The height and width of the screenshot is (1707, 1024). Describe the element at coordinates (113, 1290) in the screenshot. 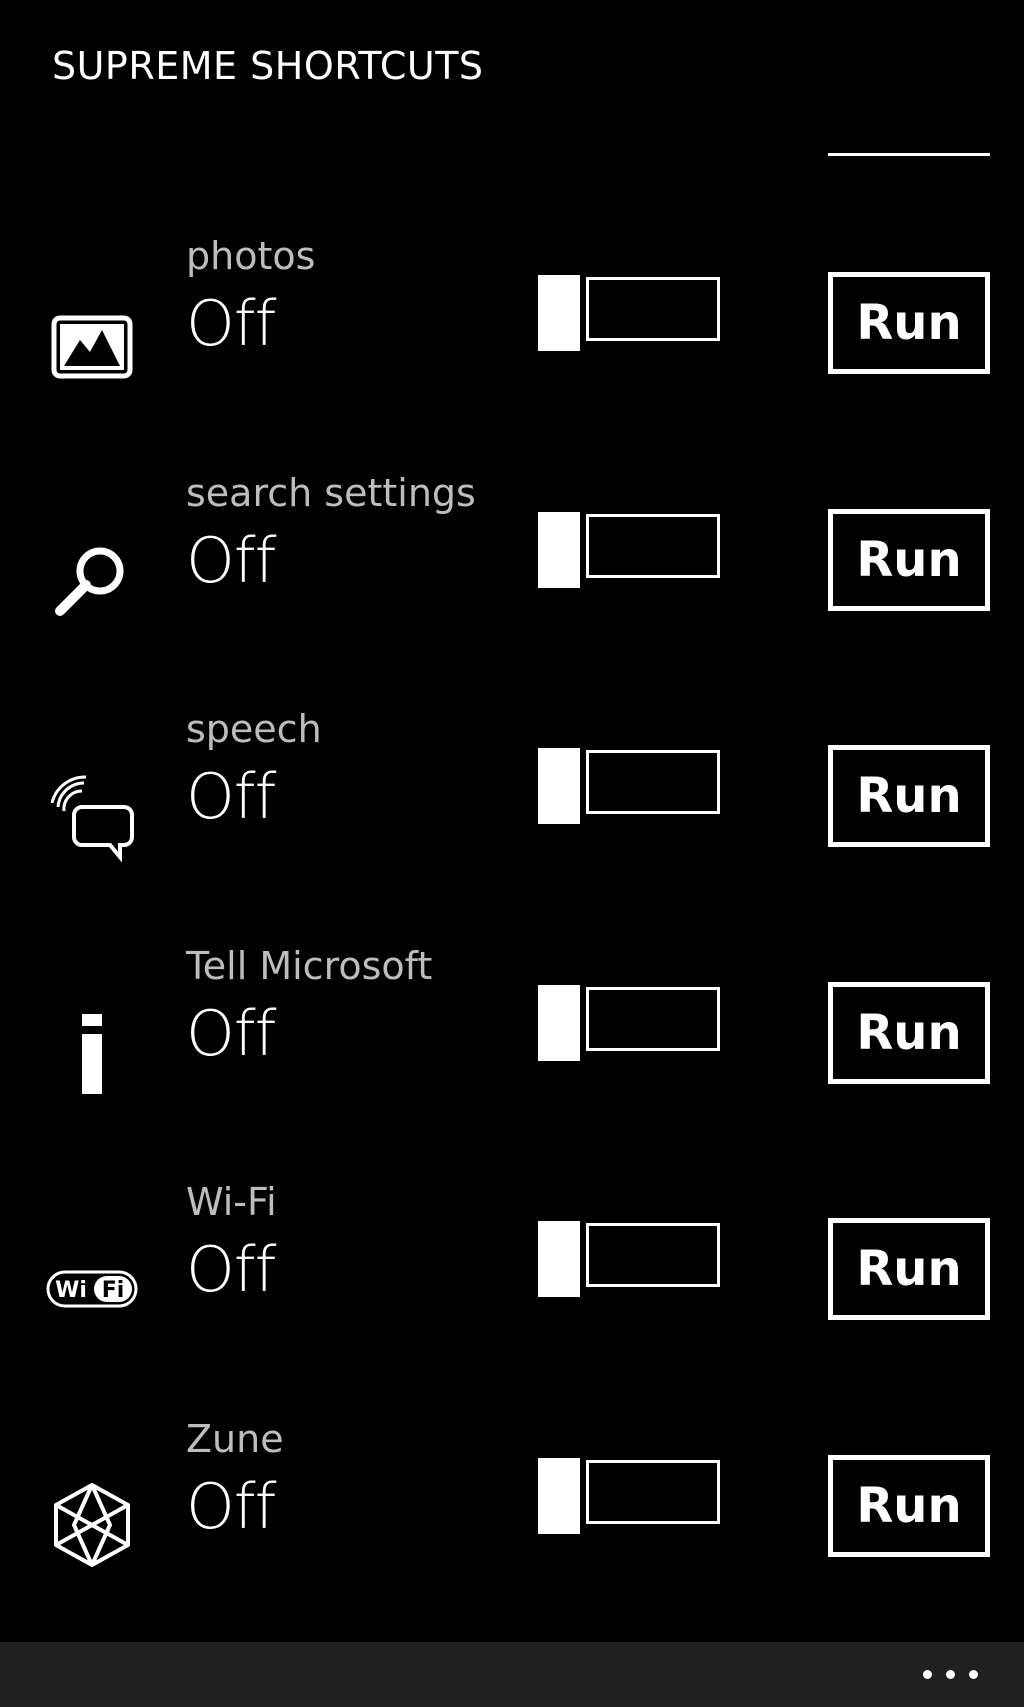

I see `svg-text: Fi` at that location.